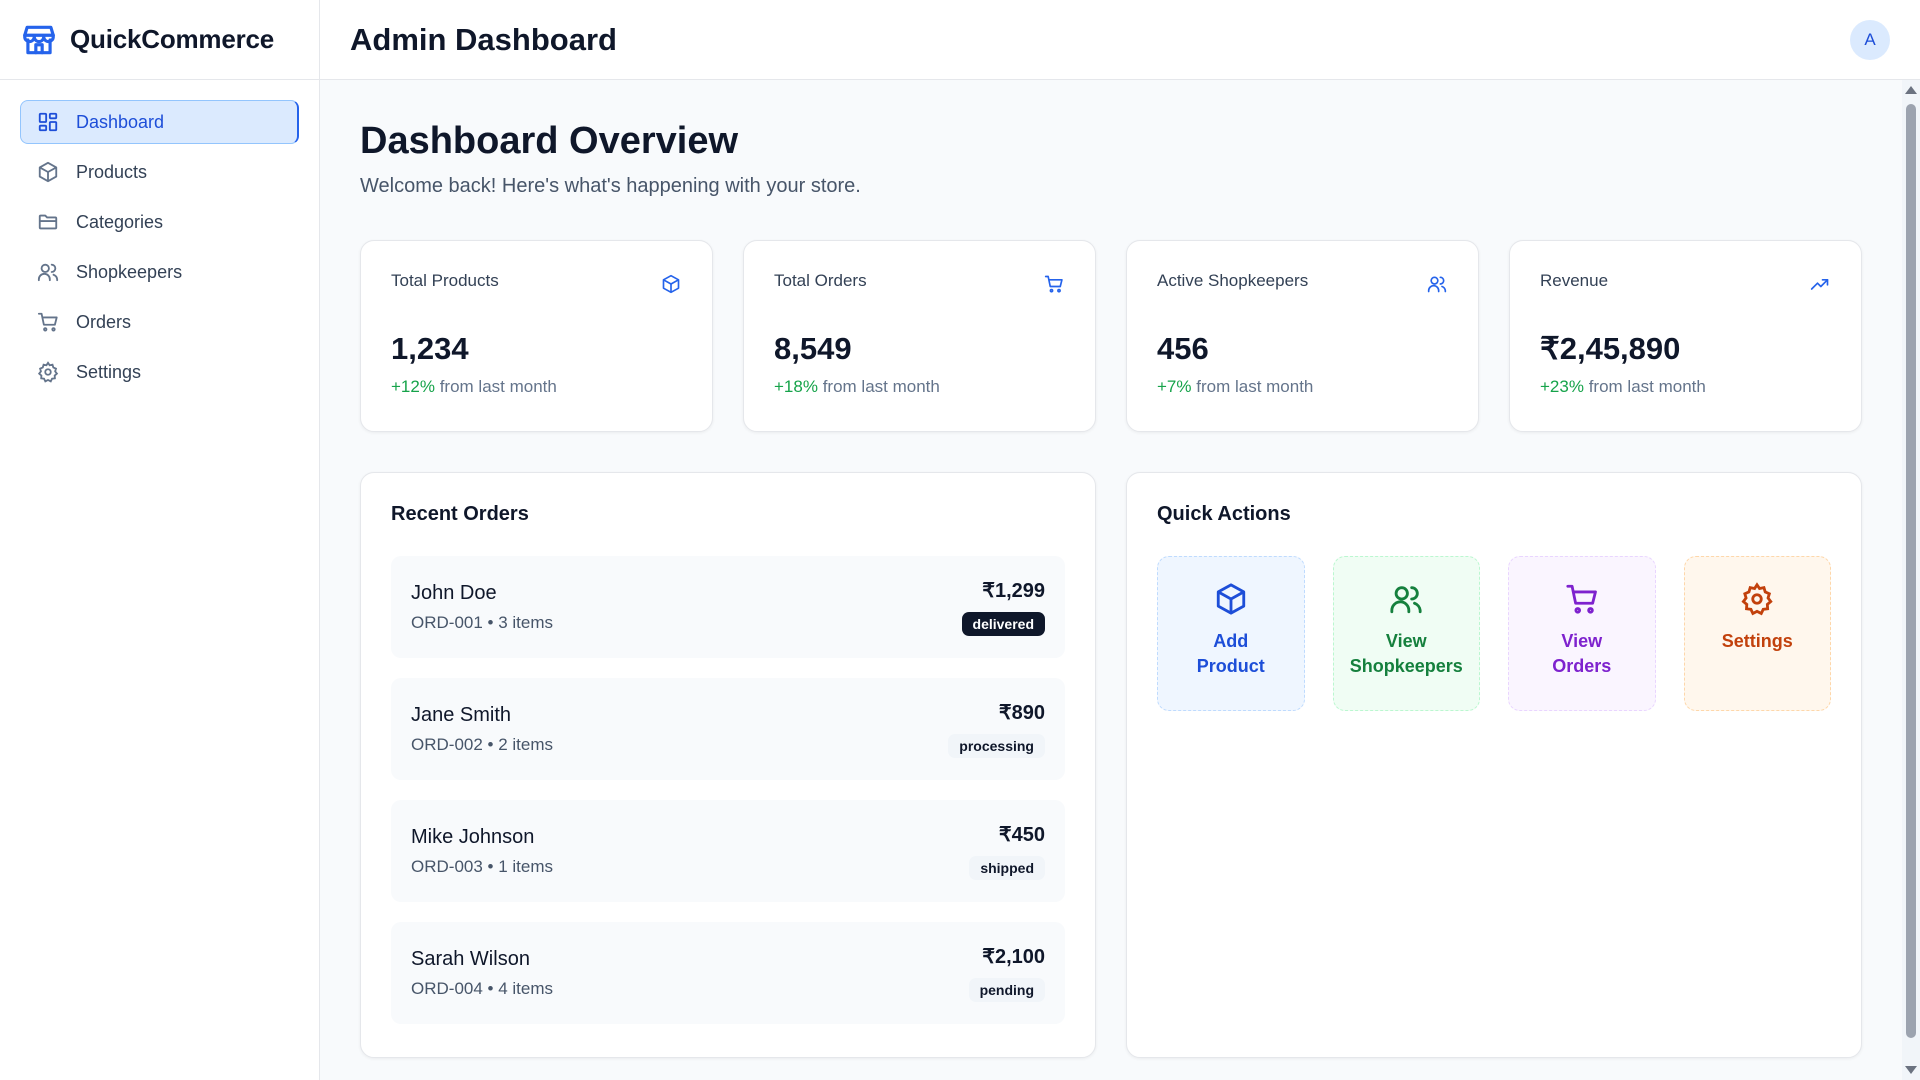 The width and height of the screenshot is (1920, 1080). What do you see at coordinates (39, 40) in the screenshot?
I see `store-icon` at bounding box center [39, 40].